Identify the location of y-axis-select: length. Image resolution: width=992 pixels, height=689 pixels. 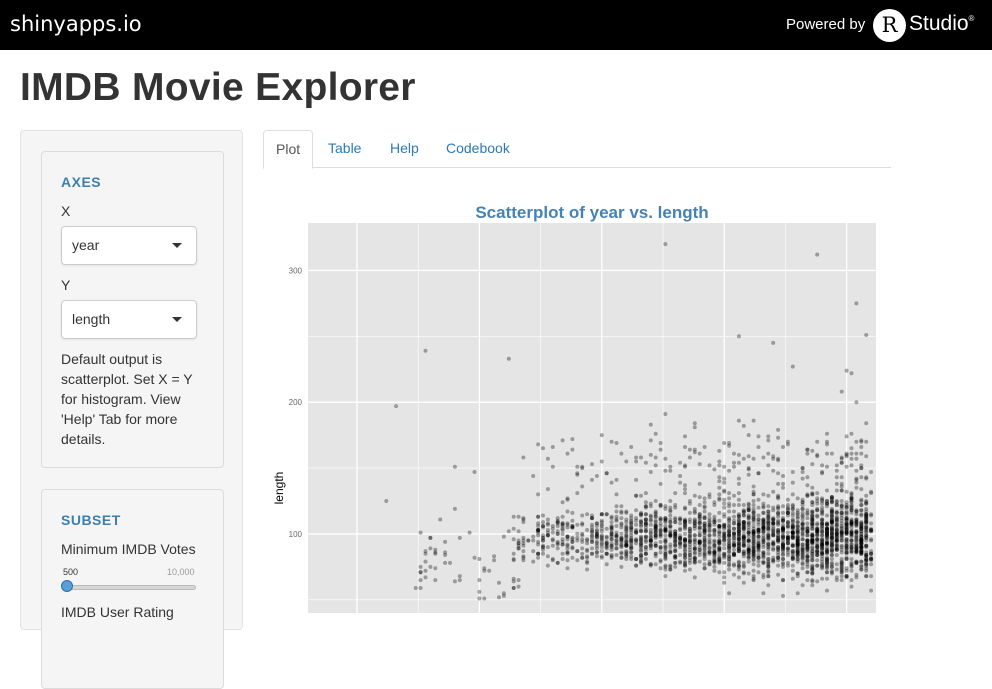
(129, 319).